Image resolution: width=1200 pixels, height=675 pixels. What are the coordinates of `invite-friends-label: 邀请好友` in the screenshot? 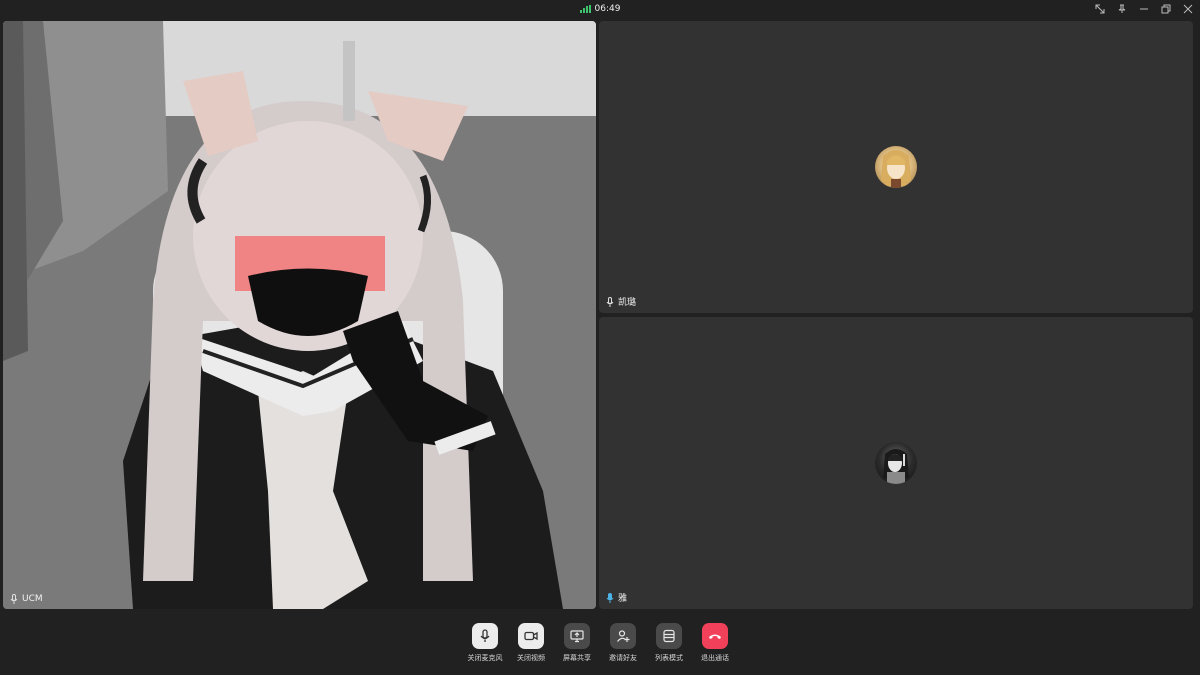 It's located at (623, 658).